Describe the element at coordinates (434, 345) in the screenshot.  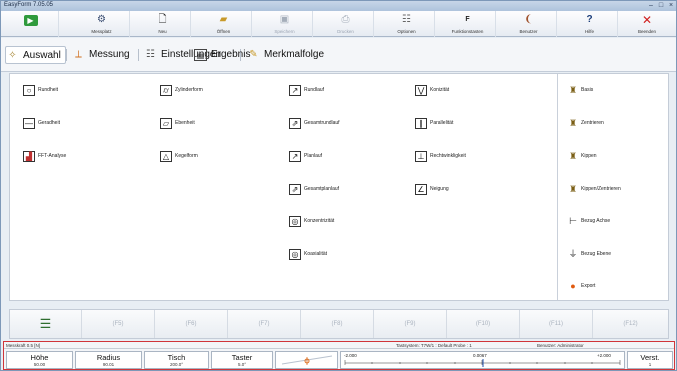
I see `probe-status: Tastsystem: T7W/1 : Default Probe : 1` at that location.